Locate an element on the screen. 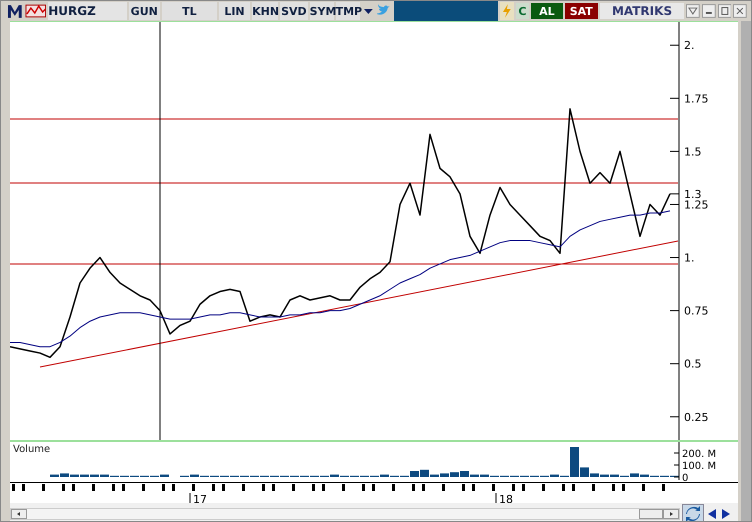  axis-label: 1.25 is located at coordinates (696, 205).